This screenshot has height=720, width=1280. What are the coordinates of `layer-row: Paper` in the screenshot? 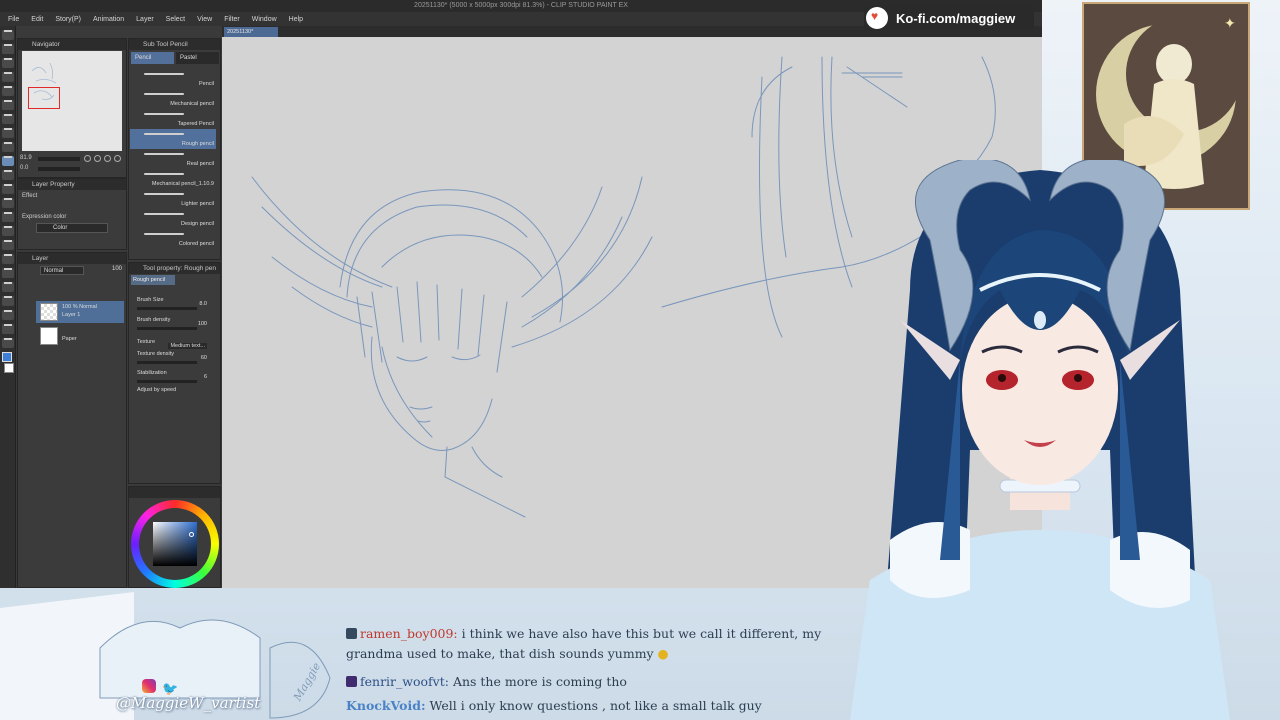 It's located at (80, 336).